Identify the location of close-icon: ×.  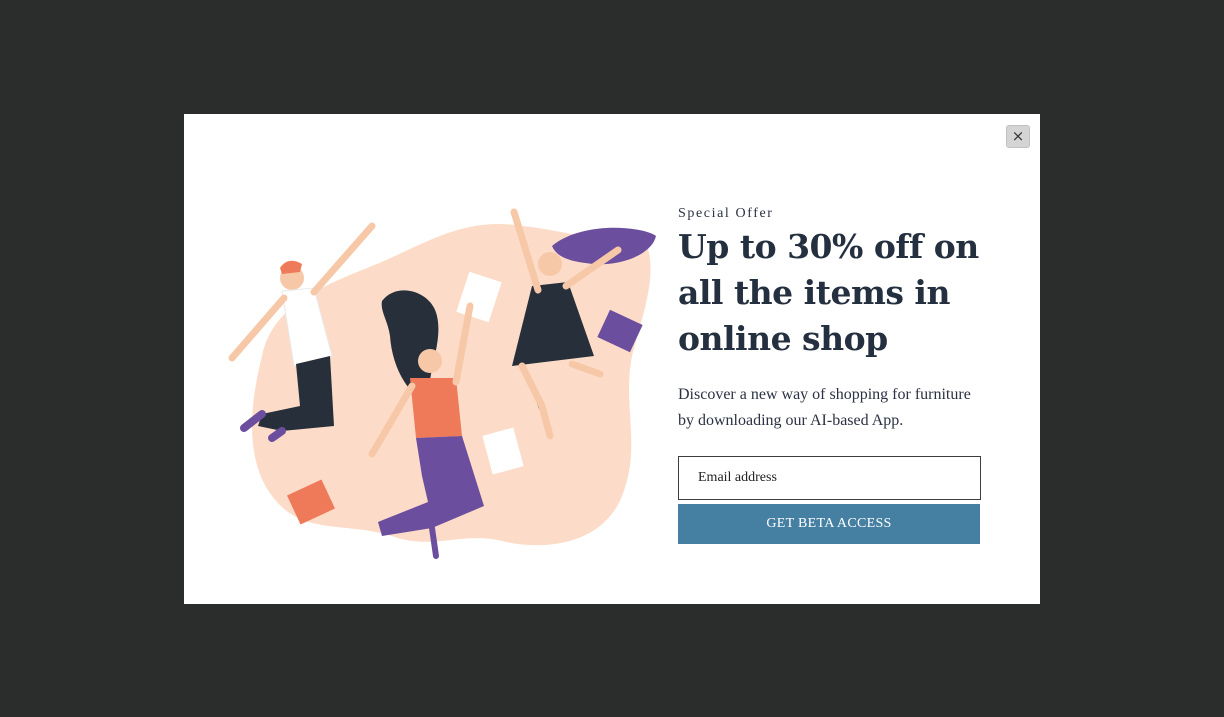
(1018, 136).